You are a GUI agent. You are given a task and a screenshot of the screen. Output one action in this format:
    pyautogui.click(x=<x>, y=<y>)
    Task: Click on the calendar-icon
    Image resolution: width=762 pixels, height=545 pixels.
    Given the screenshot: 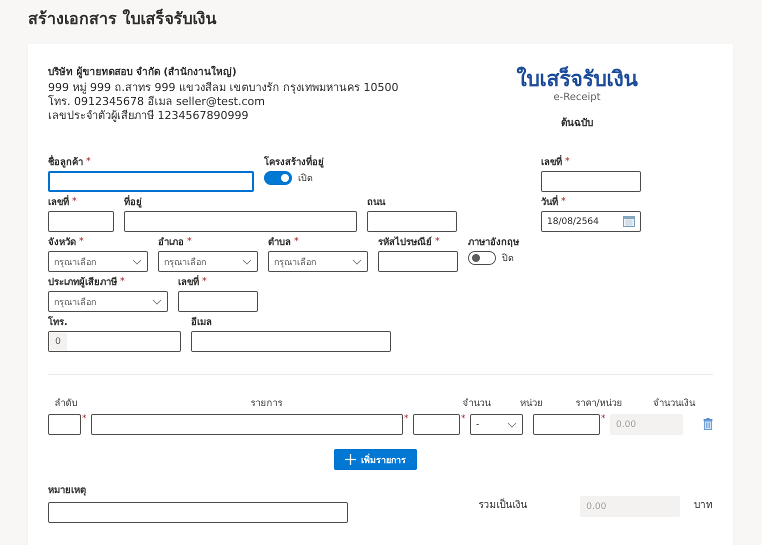 What is the action you would take?
    pyautogui.click(x=629, y=221)
    